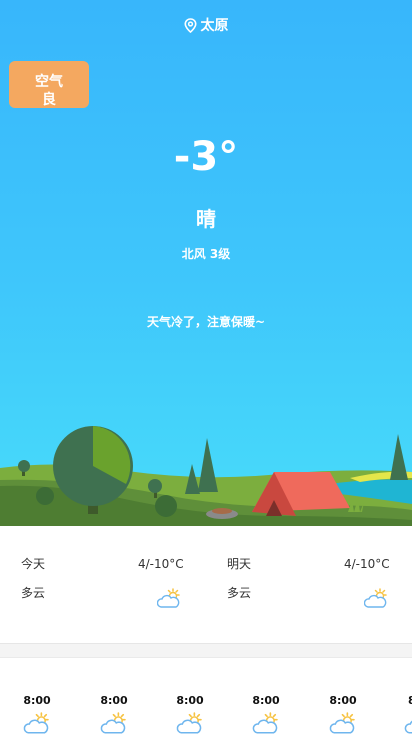  I want to click on forecast-tomorrow-condition: 多云, so click(239, 593).